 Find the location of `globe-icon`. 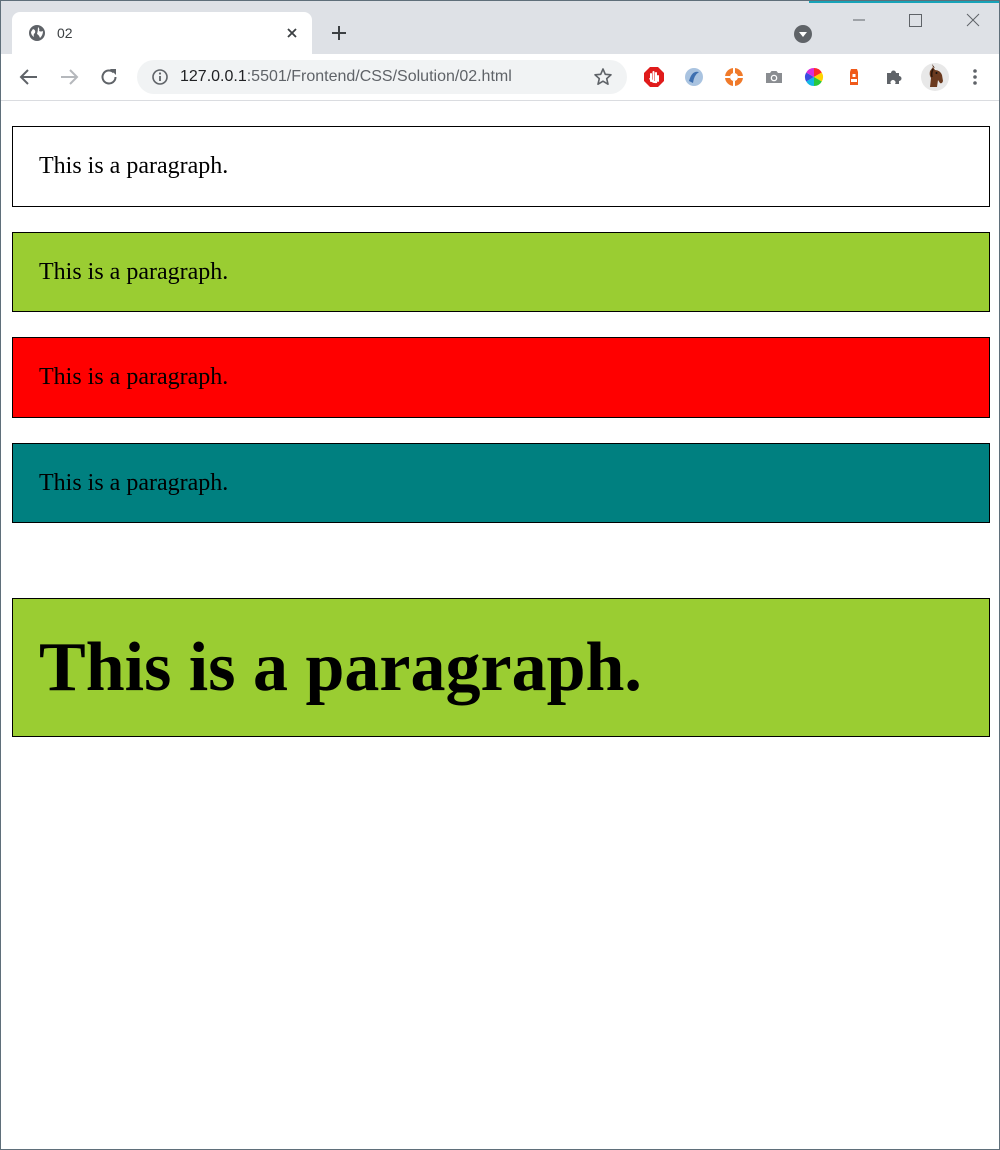

globe-icon is located at coordinates (37, 33).